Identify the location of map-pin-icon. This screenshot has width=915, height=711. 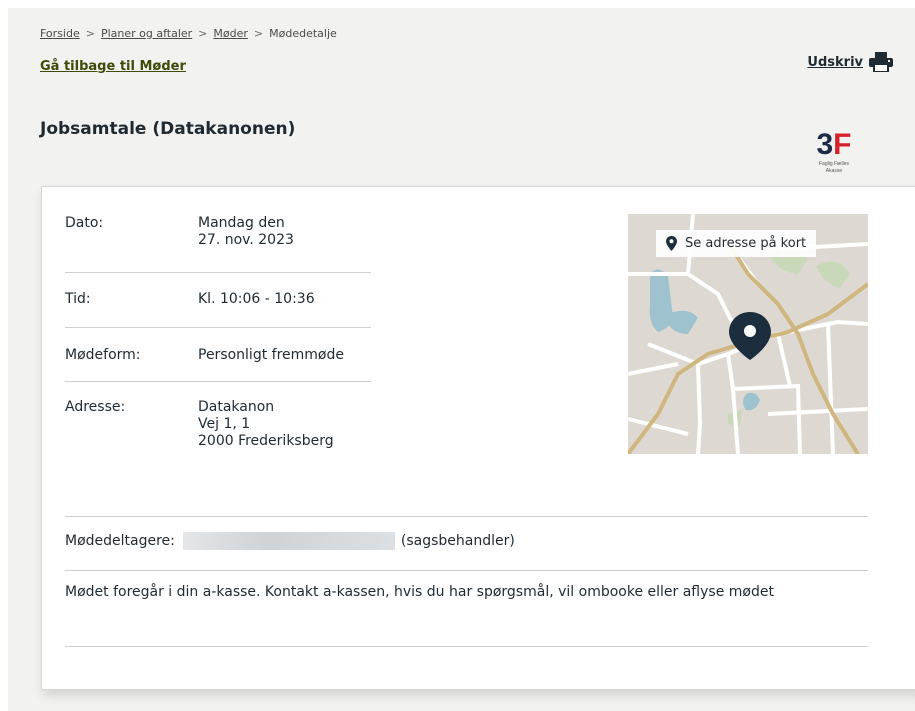
(671, 243).